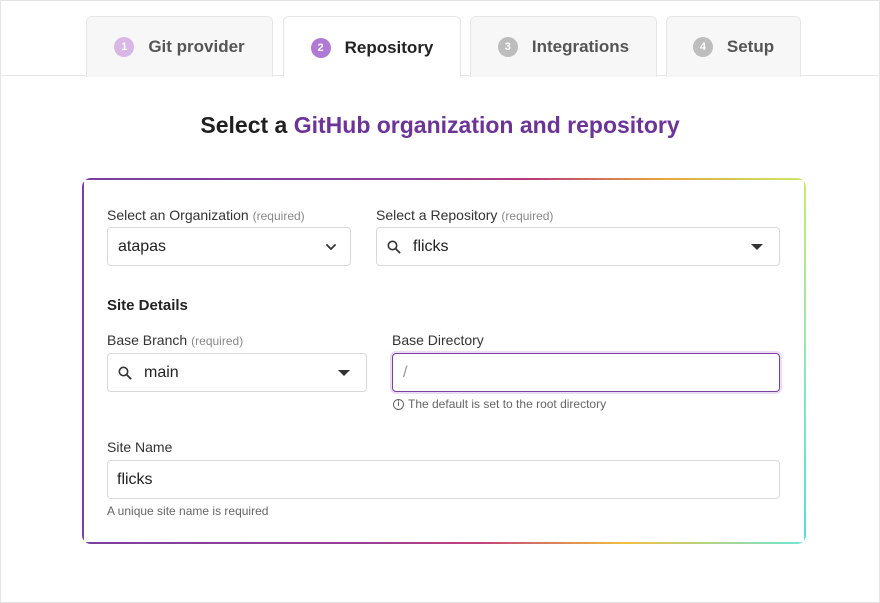 The height and width of the screenshot is (603, 880). What do you see at coordinates (437, 215) in the screenshot?
I see `repository-label-text: Select a Repository` at bounding box center [437, 215].